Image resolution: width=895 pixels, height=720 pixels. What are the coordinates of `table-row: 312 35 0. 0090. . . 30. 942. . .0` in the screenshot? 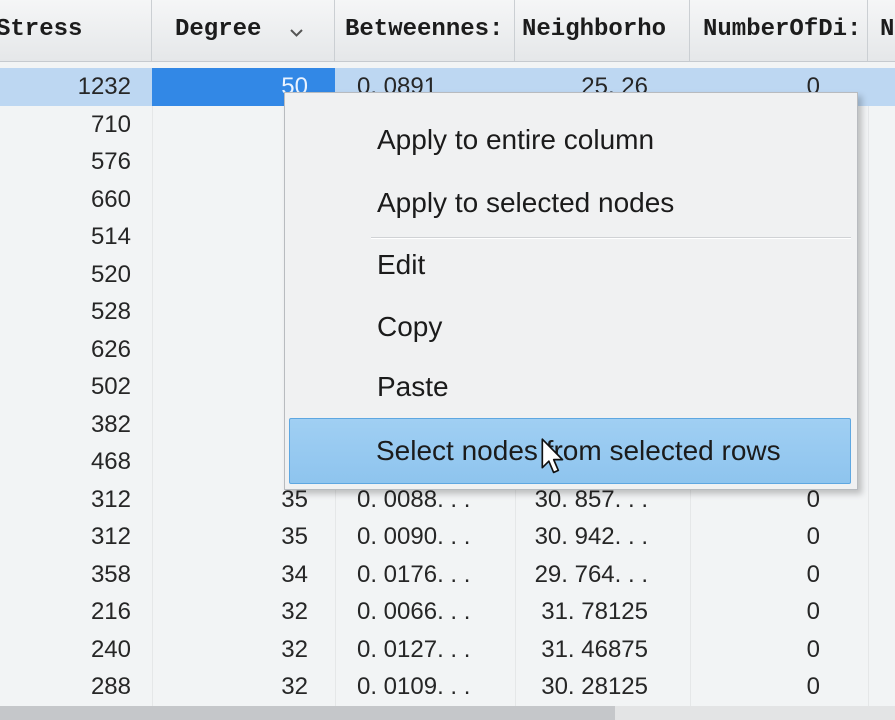 It's located at (447, 537).